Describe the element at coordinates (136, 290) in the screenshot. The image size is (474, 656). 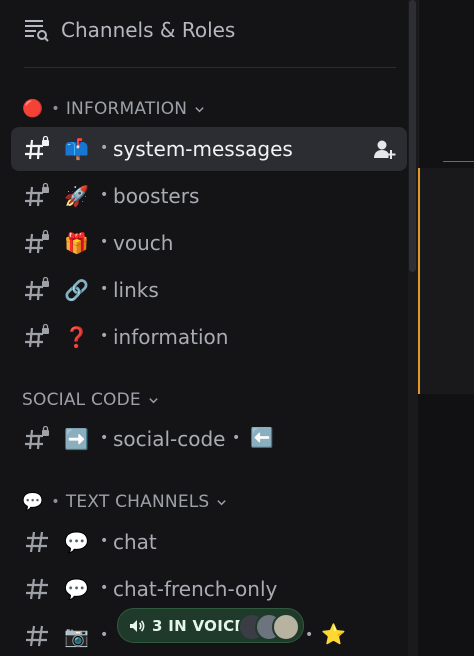
I see `channel-name: links` at that location.